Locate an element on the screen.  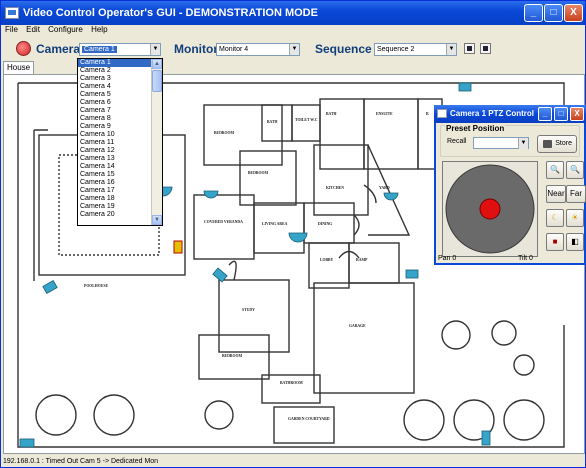
scroll-thumb is located at coordinates (157, 81).